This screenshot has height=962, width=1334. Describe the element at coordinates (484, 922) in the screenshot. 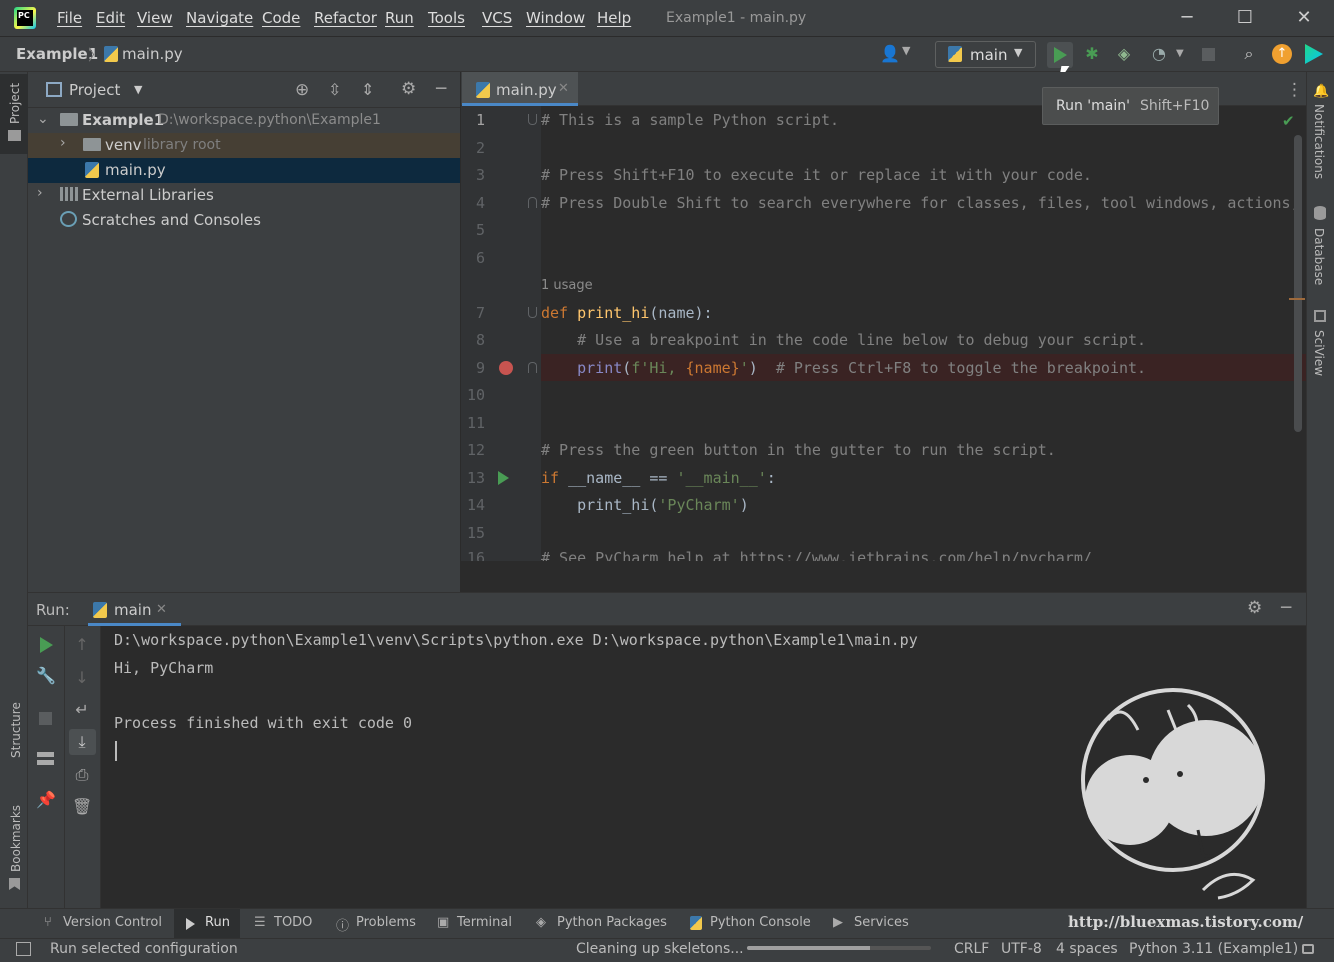

I see `tool-terminal: Terminal` at that location.